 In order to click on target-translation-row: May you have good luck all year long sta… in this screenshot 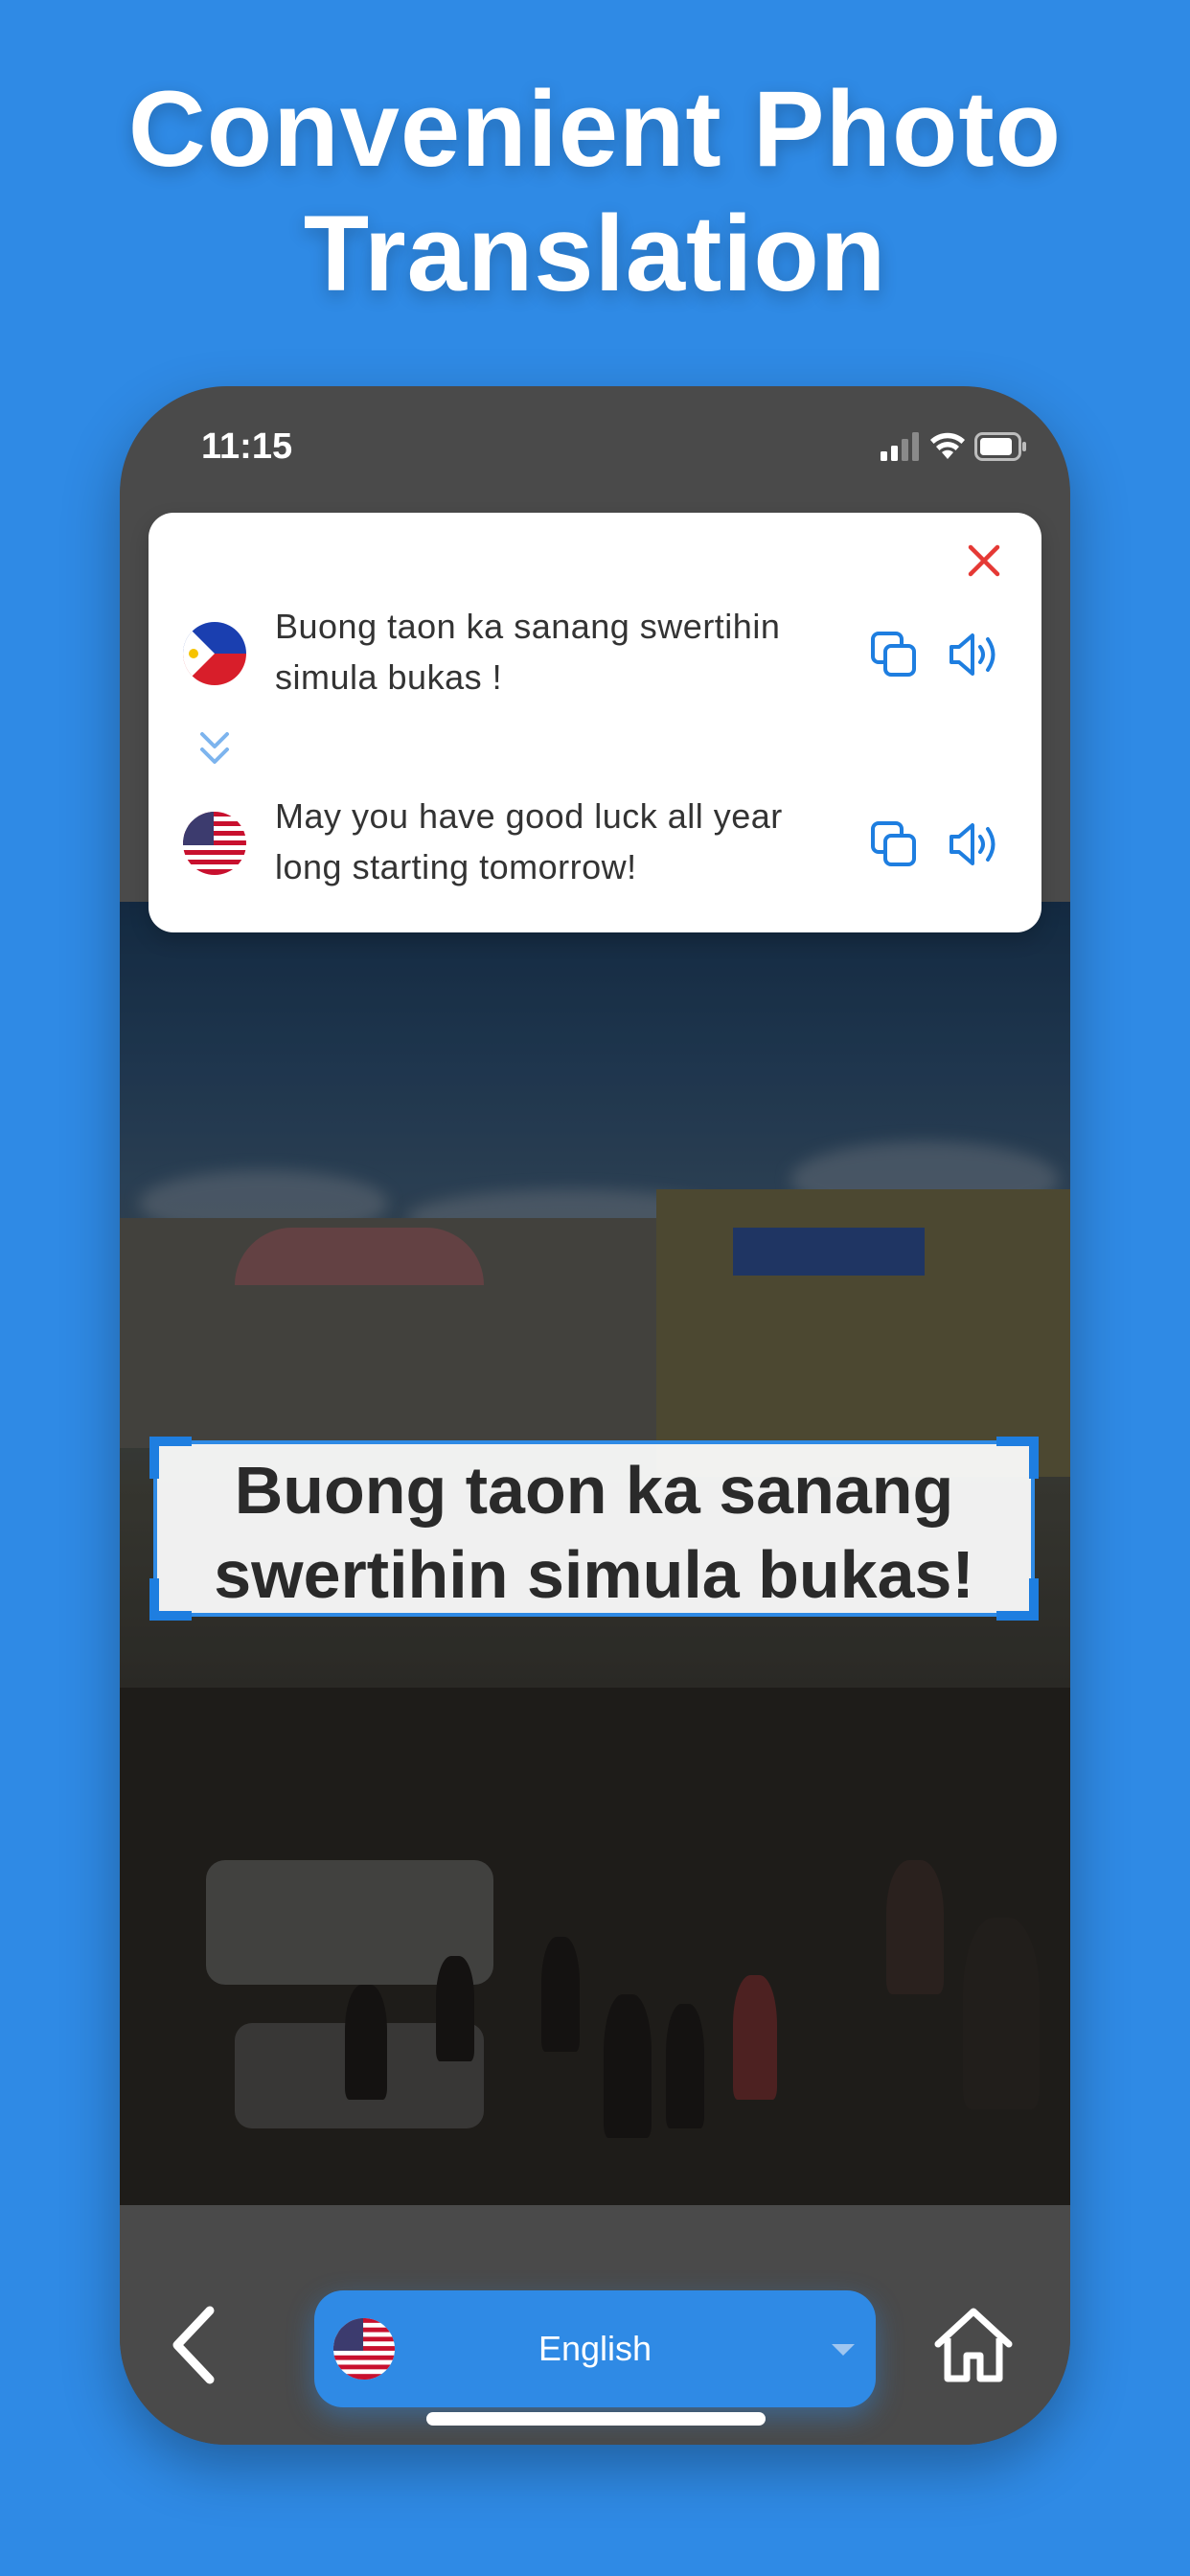, I will do `click(595, 843)`.